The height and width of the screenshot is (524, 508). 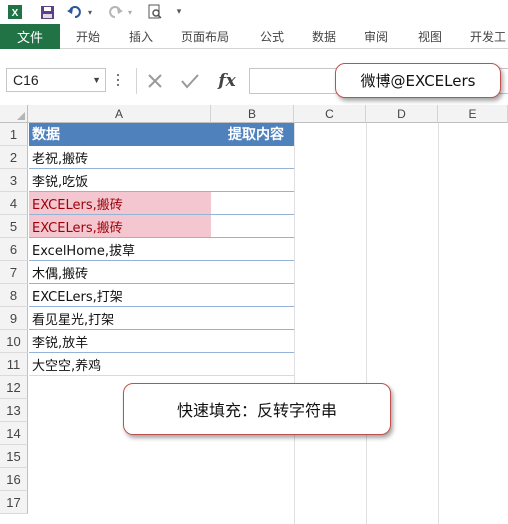 What do you see at coordinates (14, 157) in the screenshot?
I see `row-header: 2` at bounding box center [14, 157].